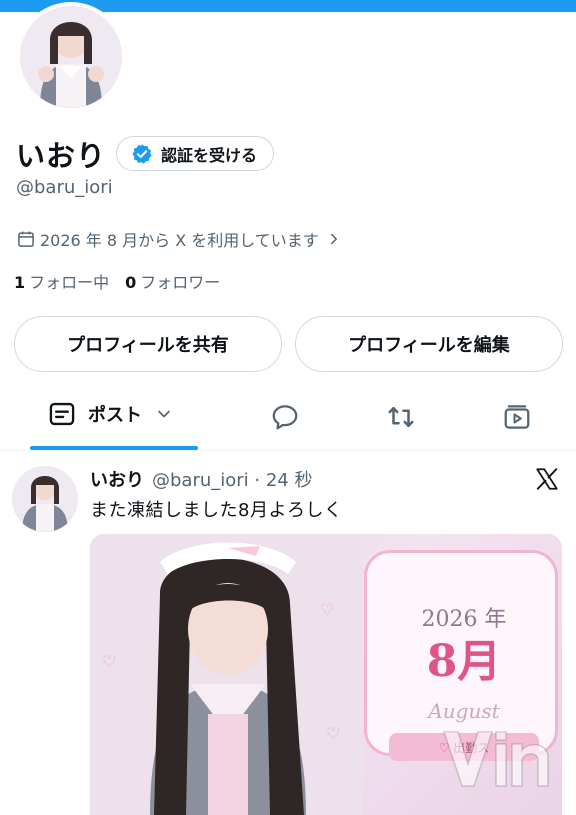  I want to click on follow-stats: 1 フォロー中 0 フォロワー, so click(117, 281).